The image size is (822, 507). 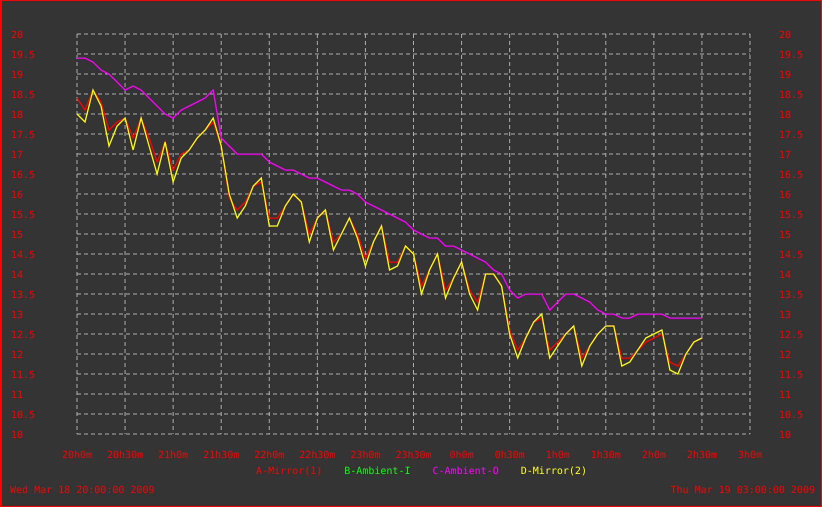 What do you see at coordinates (377, 471) in the screenshot?
I see `legend-label: B-Ambient-I` at bounding box center [377, 471].